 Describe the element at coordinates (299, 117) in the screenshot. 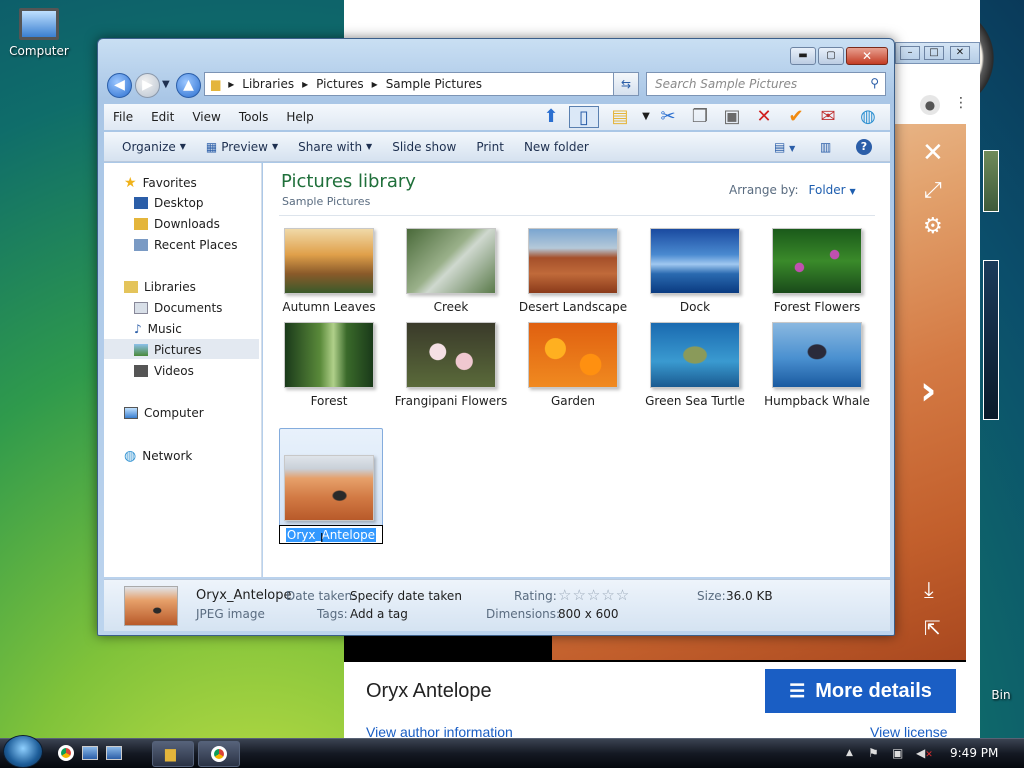

I see `menu-help: Help` at that location.